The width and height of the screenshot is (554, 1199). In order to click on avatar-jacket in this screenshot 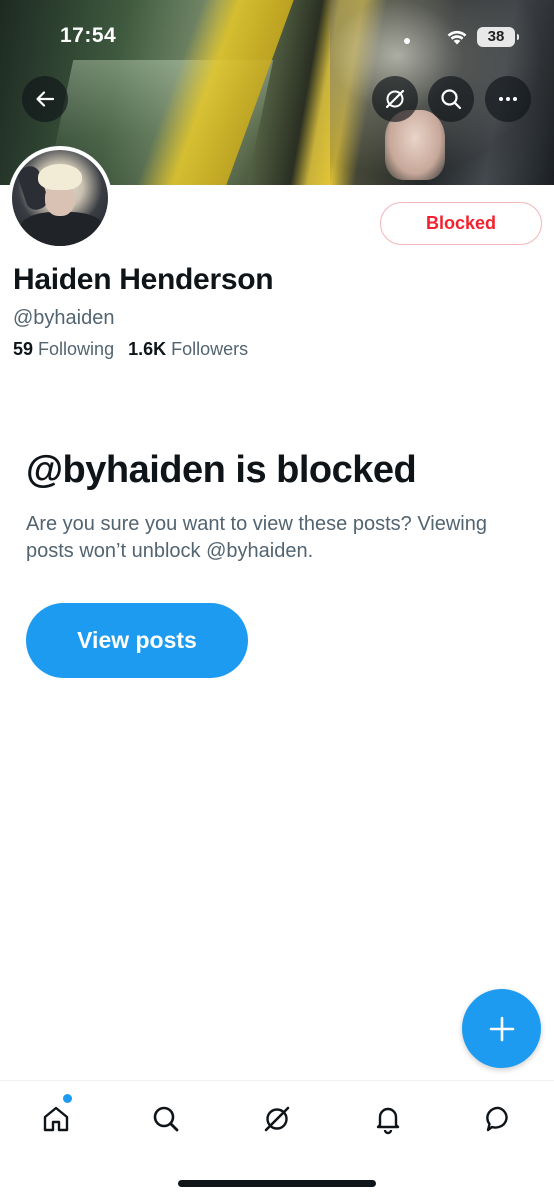, I will do `click(62, 229)`.